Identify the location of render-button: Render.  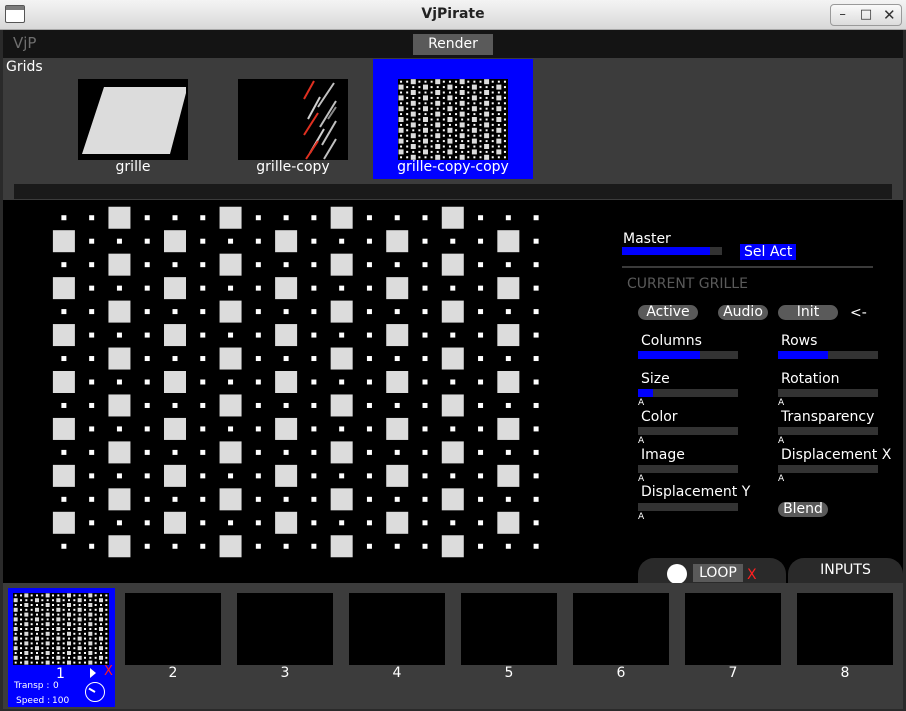
(453, 44).